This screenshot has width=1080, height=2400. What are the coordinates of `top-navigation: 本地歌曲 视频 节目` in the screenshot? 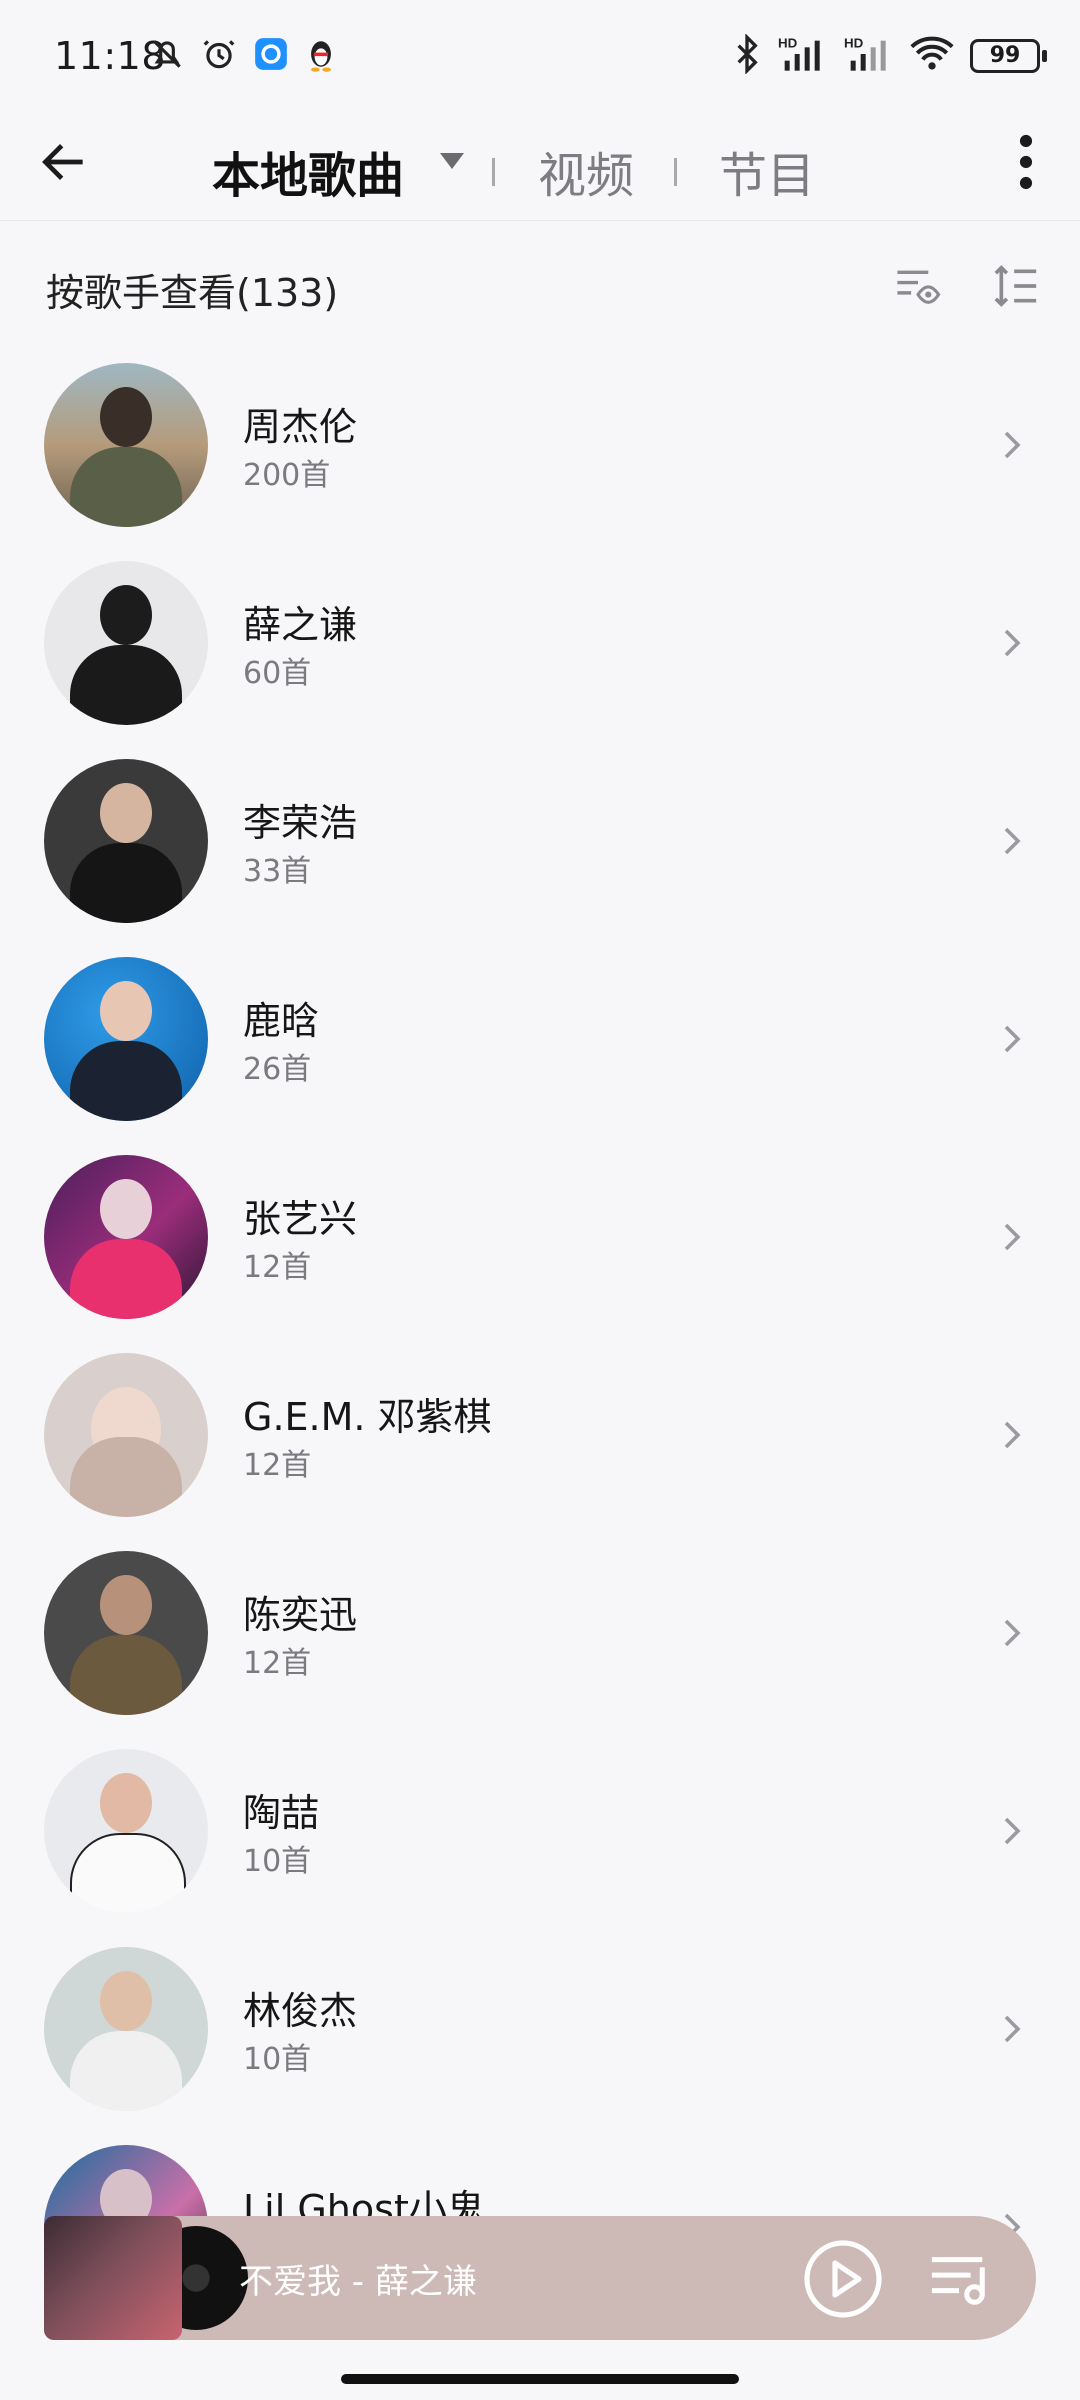 It's located at (540, 166).